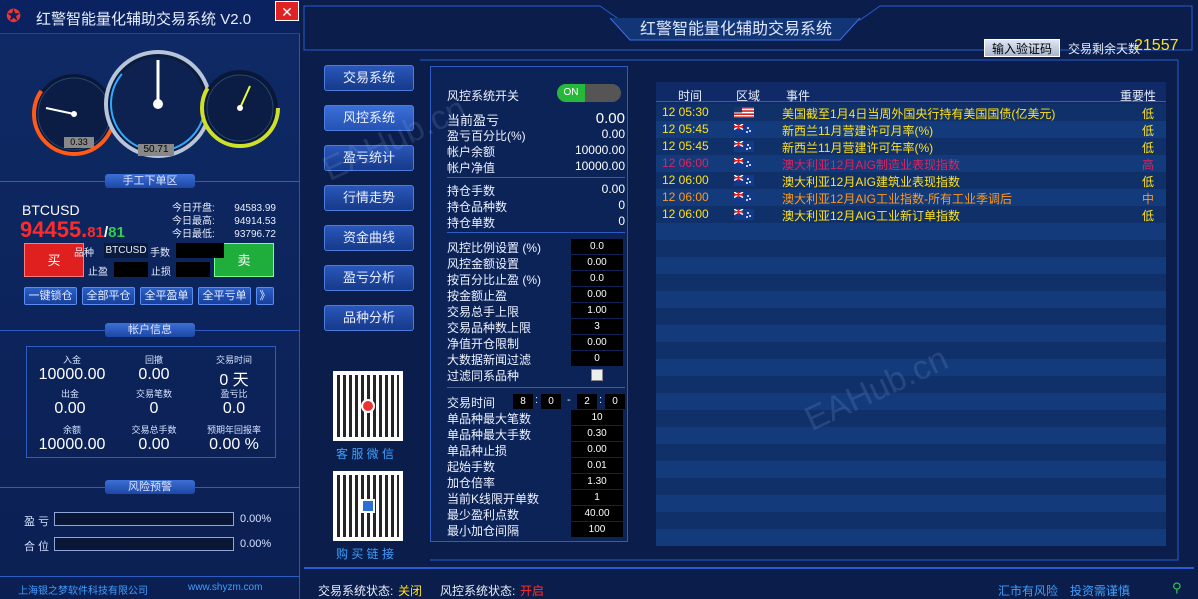  What do you see at coordinates (911, 163) in the screenshot?
I see `news-row: 12 06:00 澳大利亚12月AIG制造业表现指数 高` at bounding box center [911, 163].